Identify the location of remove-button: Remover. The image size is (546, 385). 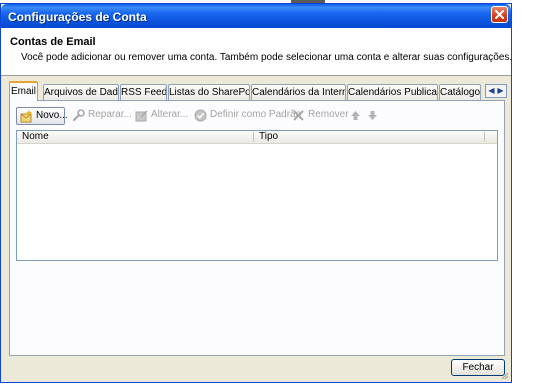
(319, 116).